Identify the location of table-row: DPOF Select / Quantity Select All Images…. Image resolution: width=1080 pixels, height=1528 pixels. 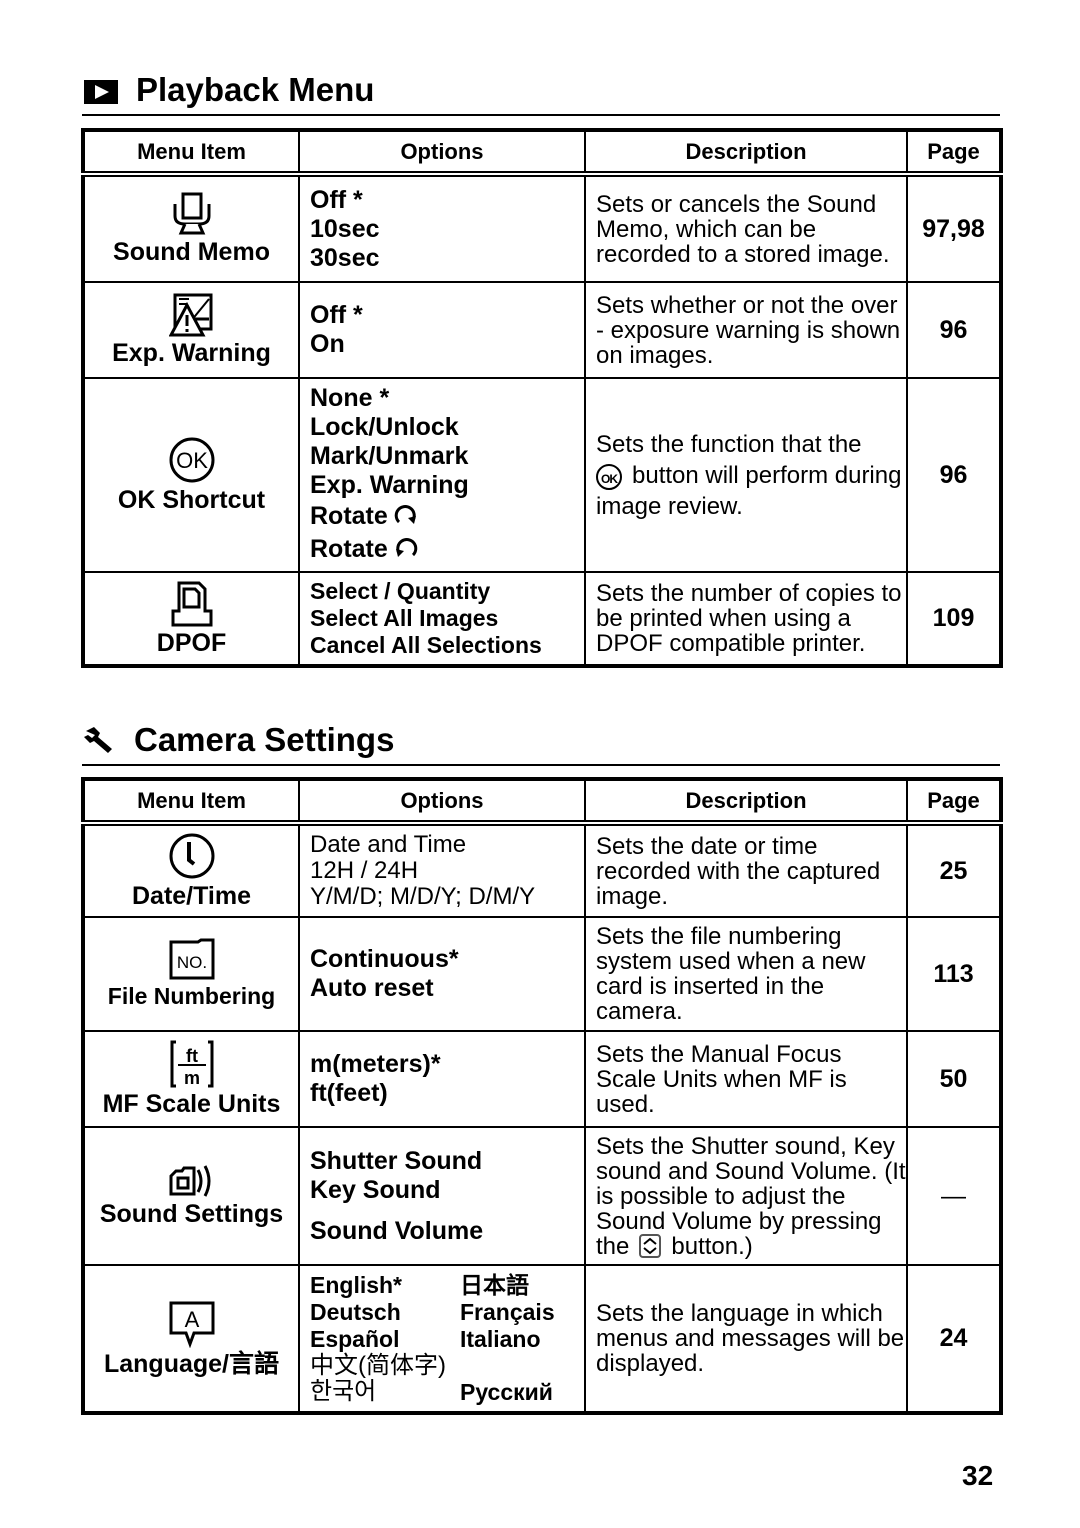
(542, 619).